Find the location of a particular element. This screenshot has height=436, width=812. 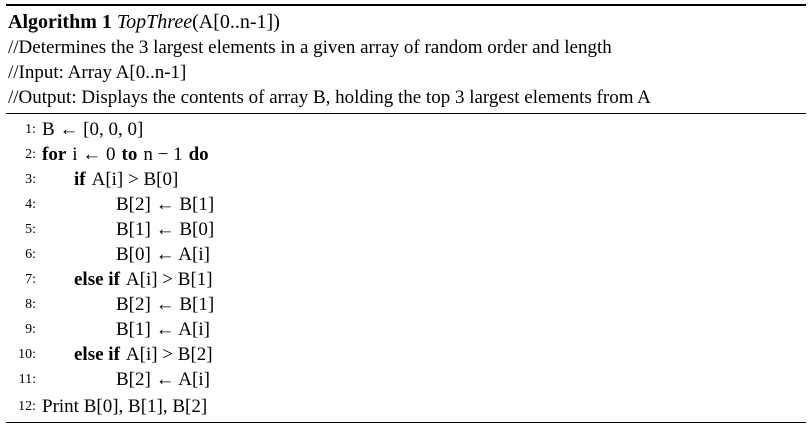

line-code: else if A[i] > B[1] is located at coordinates (127, 279).